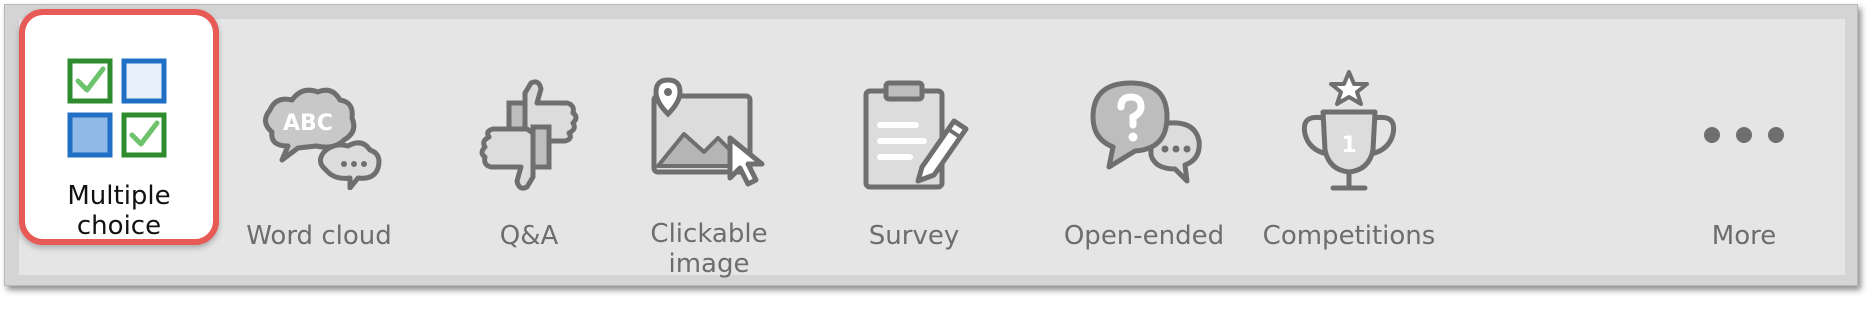  Describe the element at coordinates (1744, 135) in the screenshot. I see `more-dots-icon` at that location.